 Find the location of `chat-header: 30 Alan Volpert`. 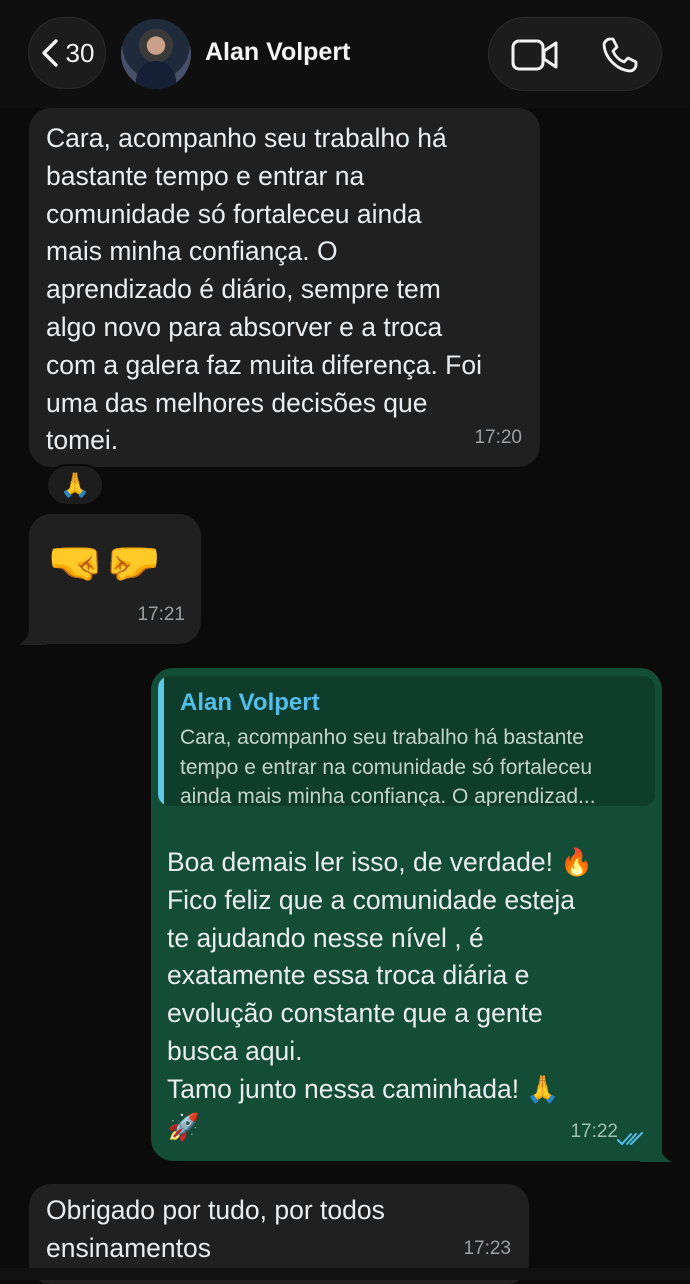

chat-header: 30 Alan Volpert is located at coordinates (345, 54).